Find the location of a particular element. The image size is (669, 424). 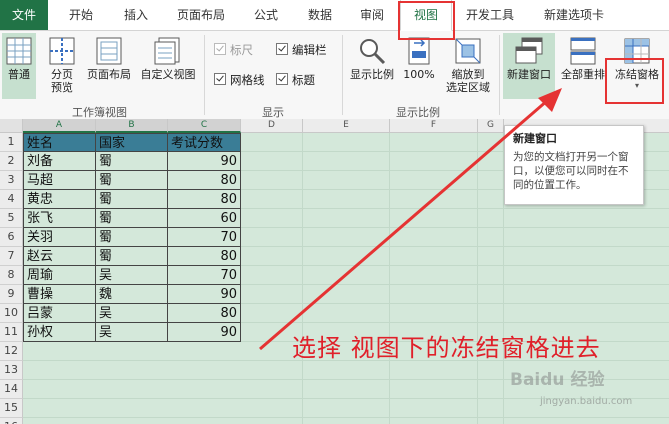

ruler-checkbox: 标尺 is located at coordinates (233, 50).